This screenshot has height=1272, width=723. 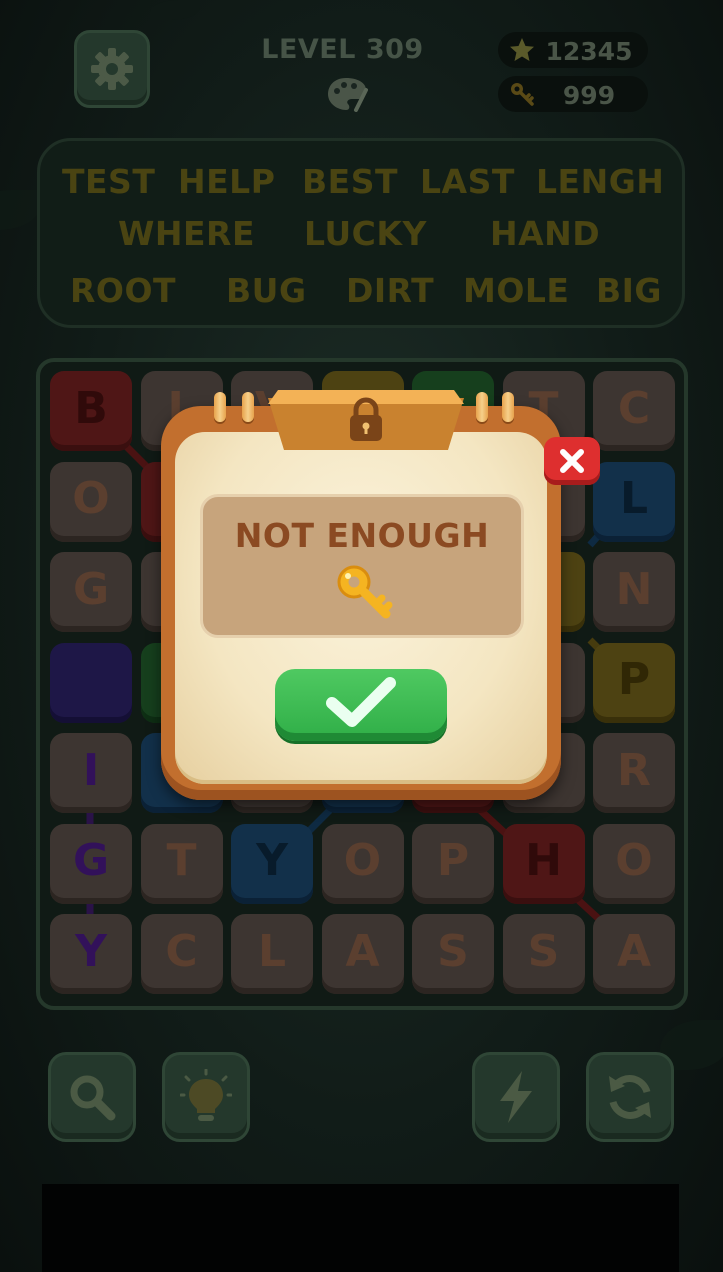 What do you see at coordinates (361, 702) in the screenshot?
I see `checkmark-icon` at bounding box center [361, 702].